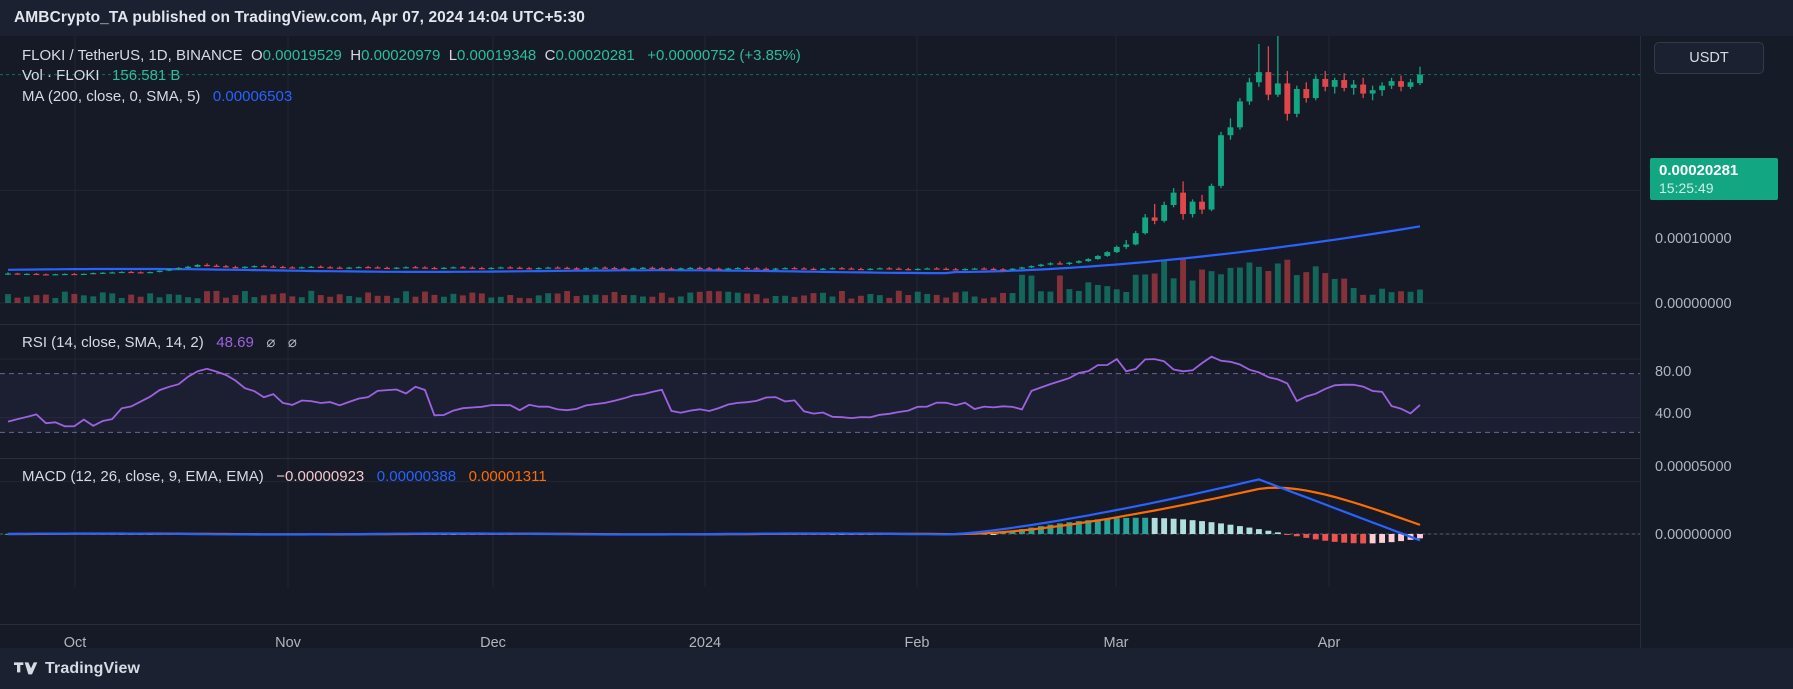 The width and height of the screenshot is (1793, 689). I want to click on bar-countdown: 15:25:49, so click(1686, 187).